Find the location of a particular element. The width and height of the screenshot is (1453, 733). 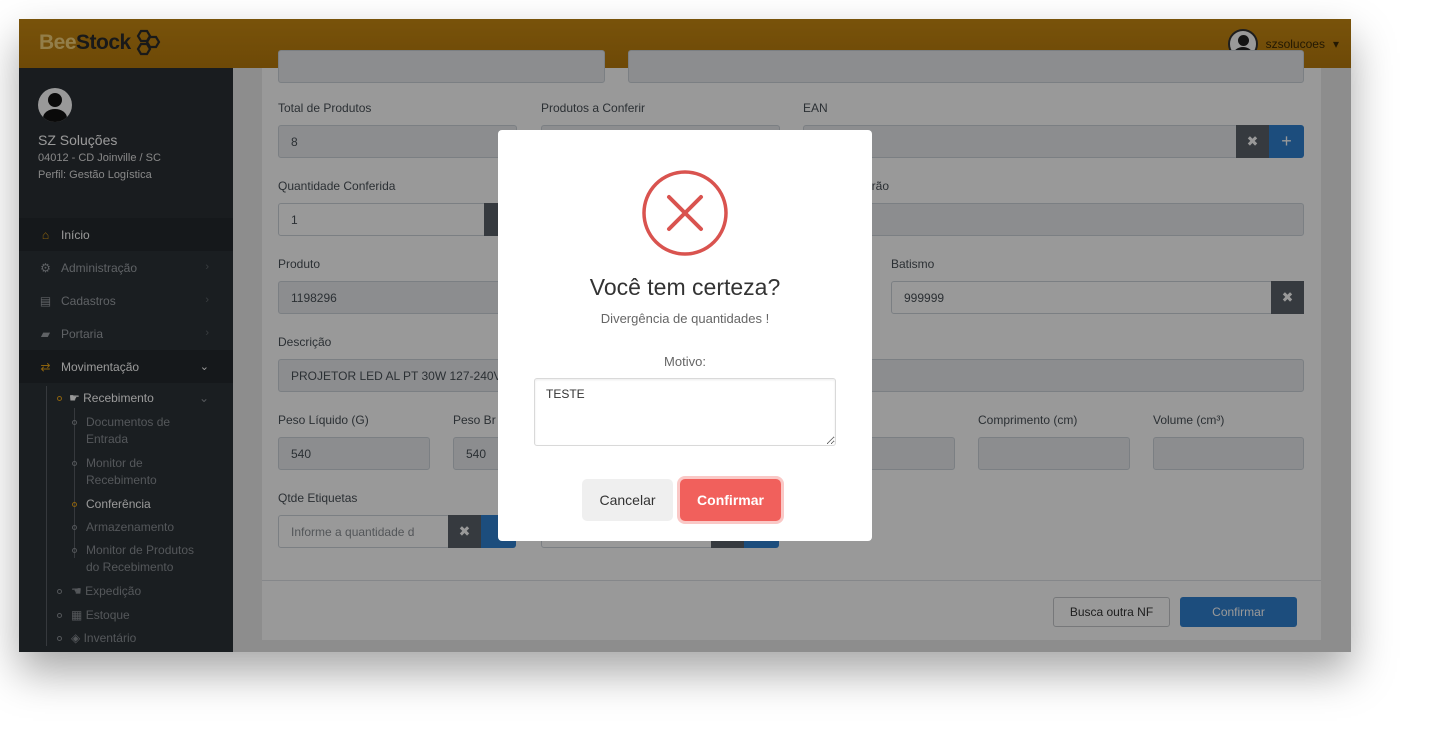

cancel-button: Cancelar is located at coordinates (627, 500).